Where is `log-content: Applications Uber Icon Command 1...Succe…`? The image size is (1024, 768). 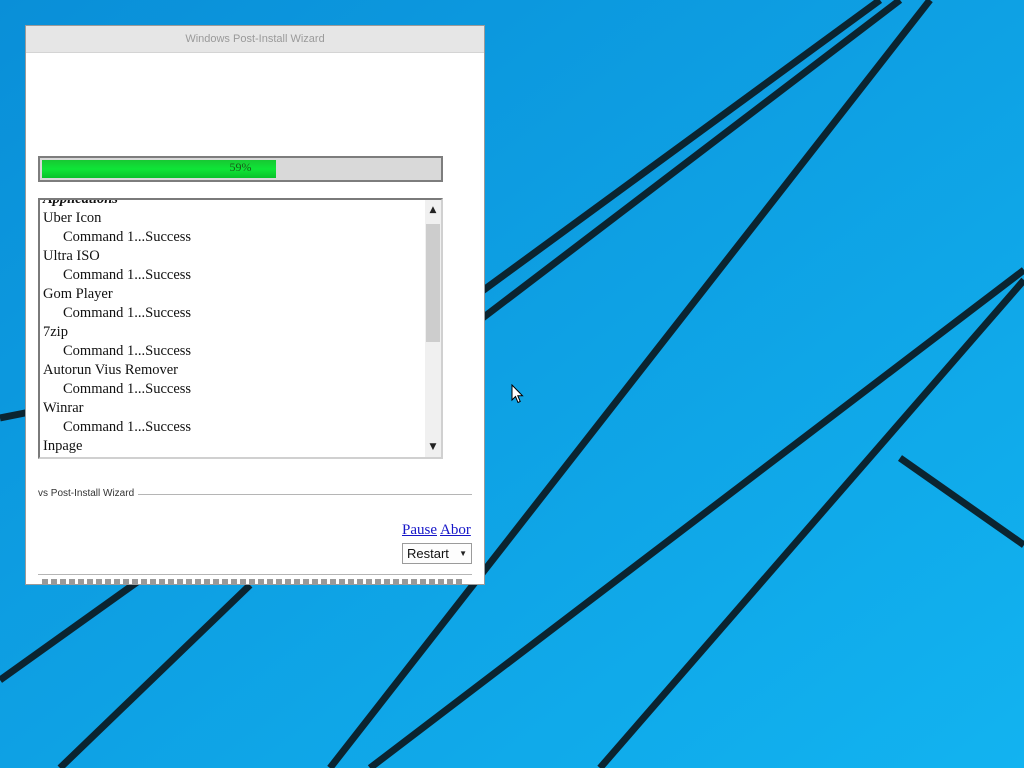
log-content: Applications Uber Icon Command 1...Succe… is located at coordinates (233, 327).